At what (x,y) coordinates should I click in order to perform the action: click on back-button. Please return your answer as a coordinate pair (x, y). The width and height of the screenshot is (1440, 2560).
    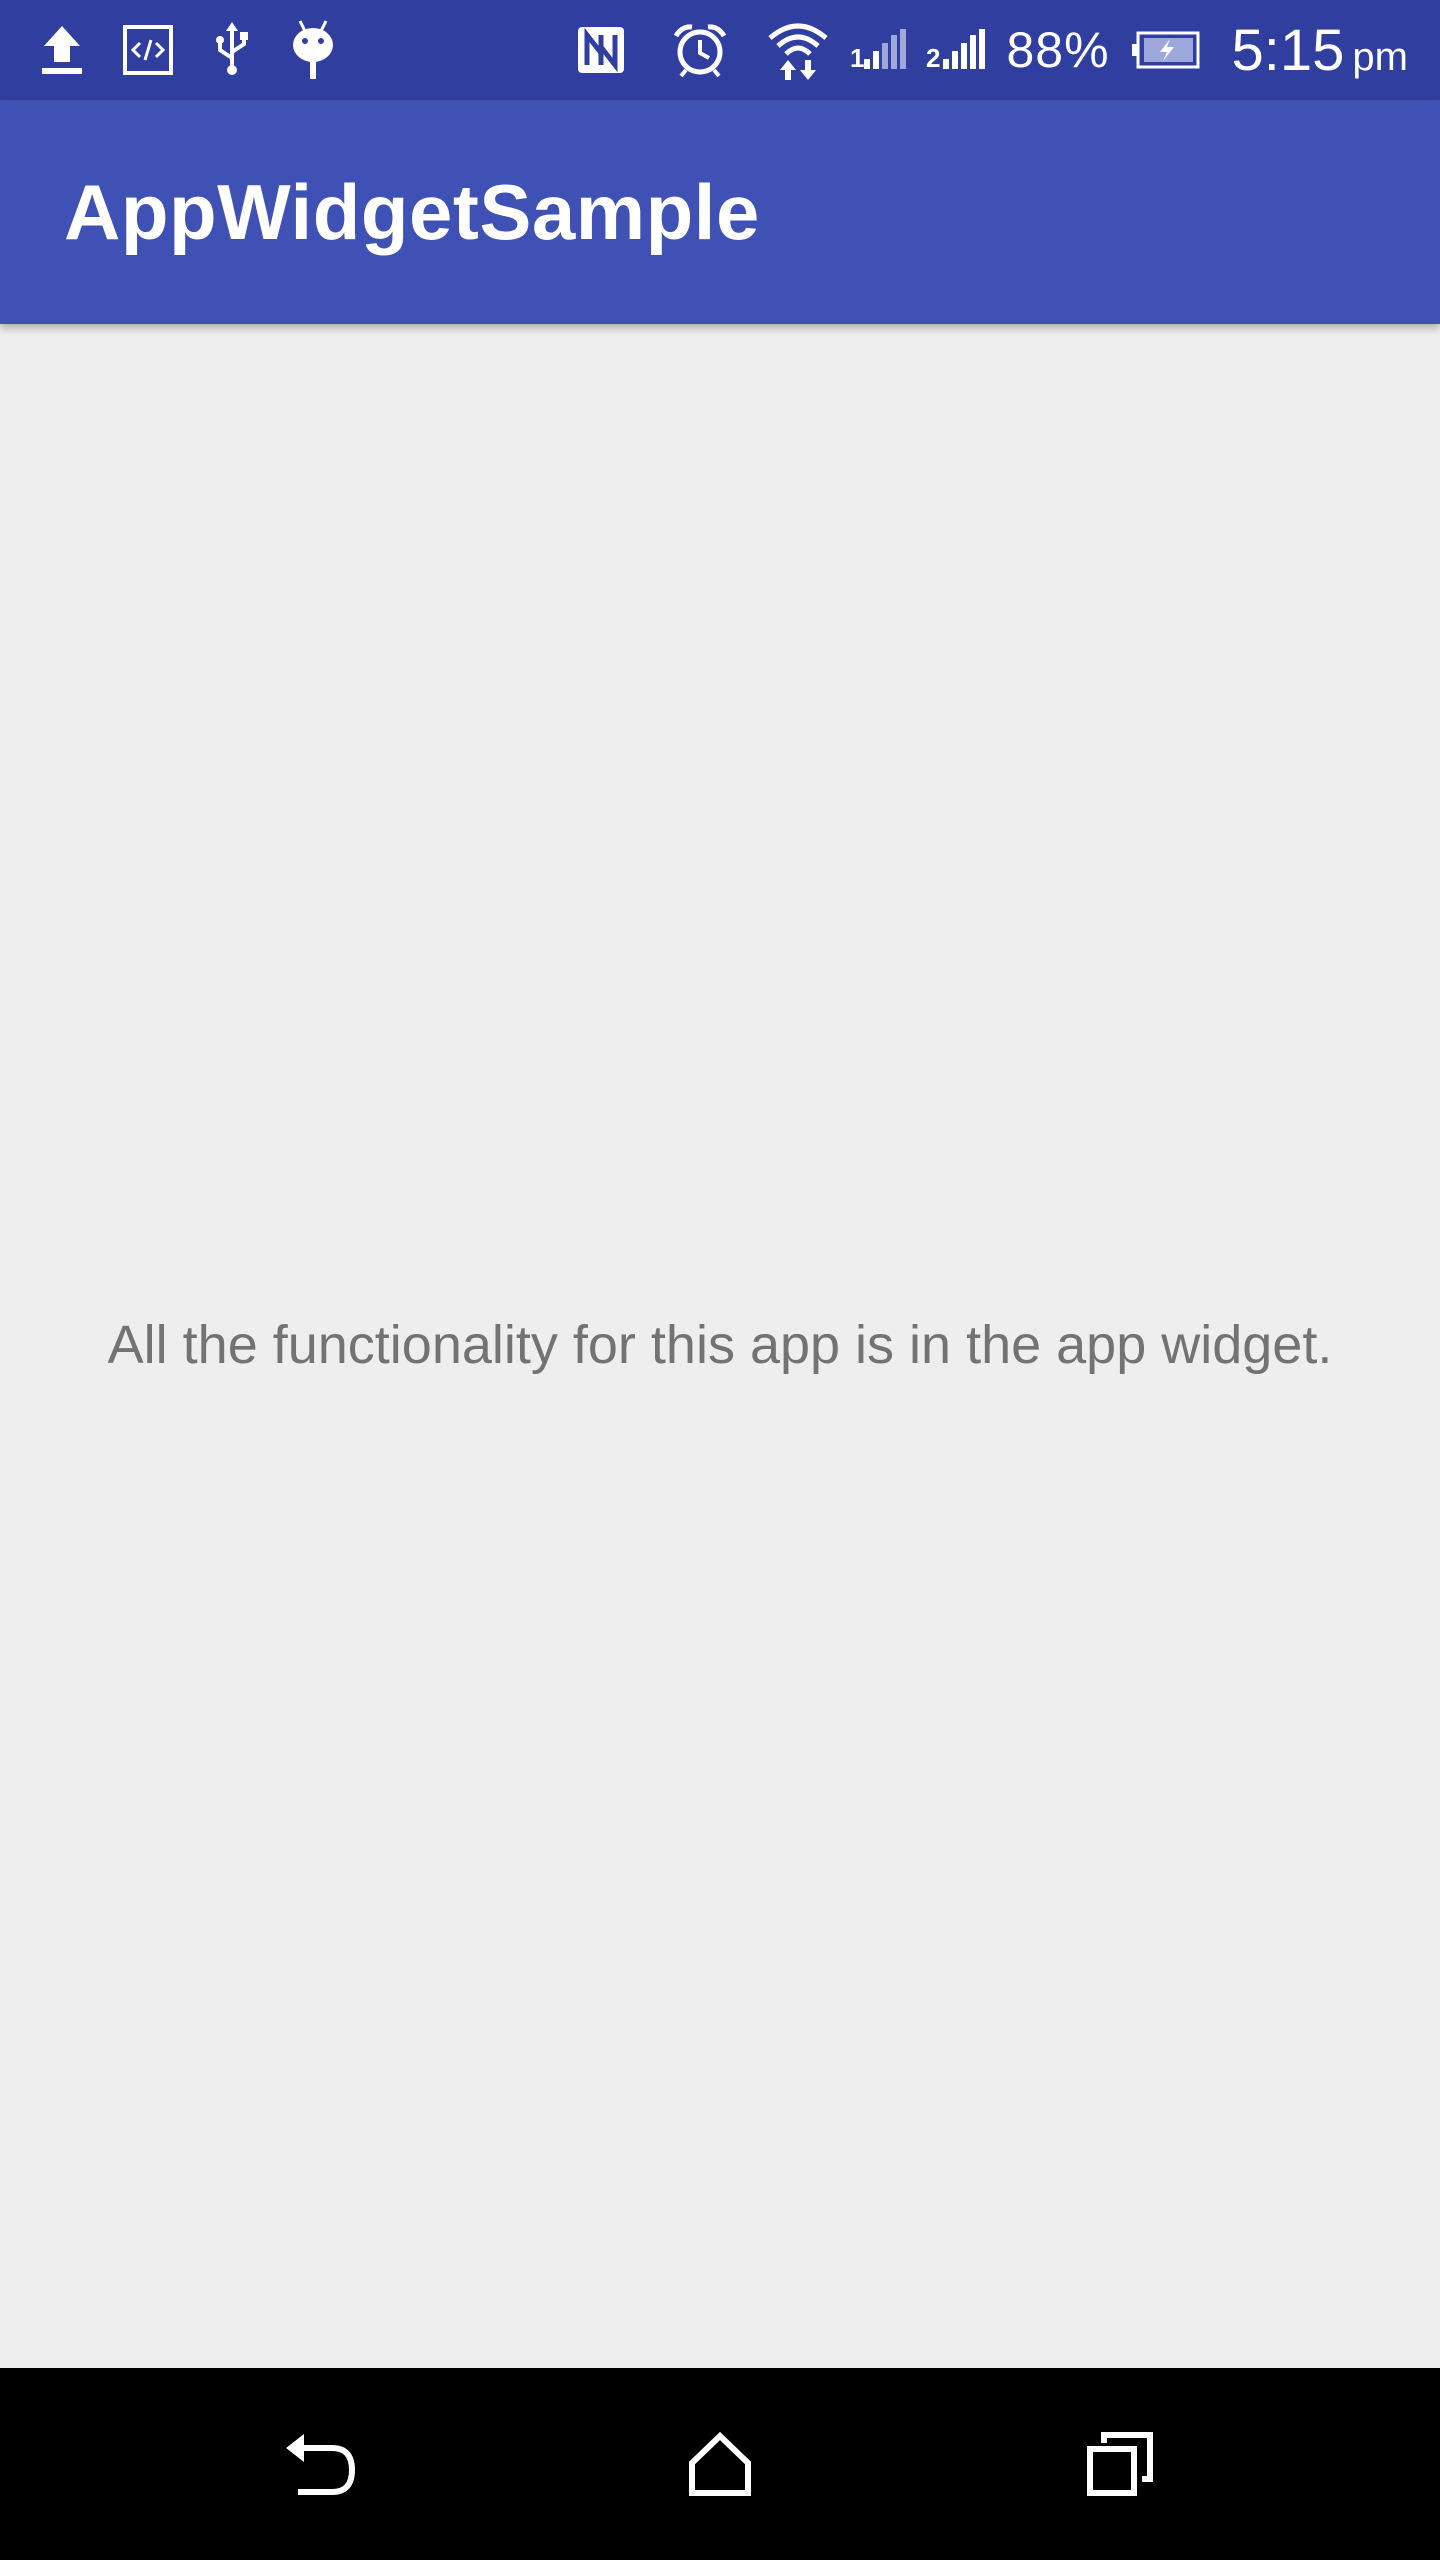
    Looking at the image, I should click on (320, 2464).